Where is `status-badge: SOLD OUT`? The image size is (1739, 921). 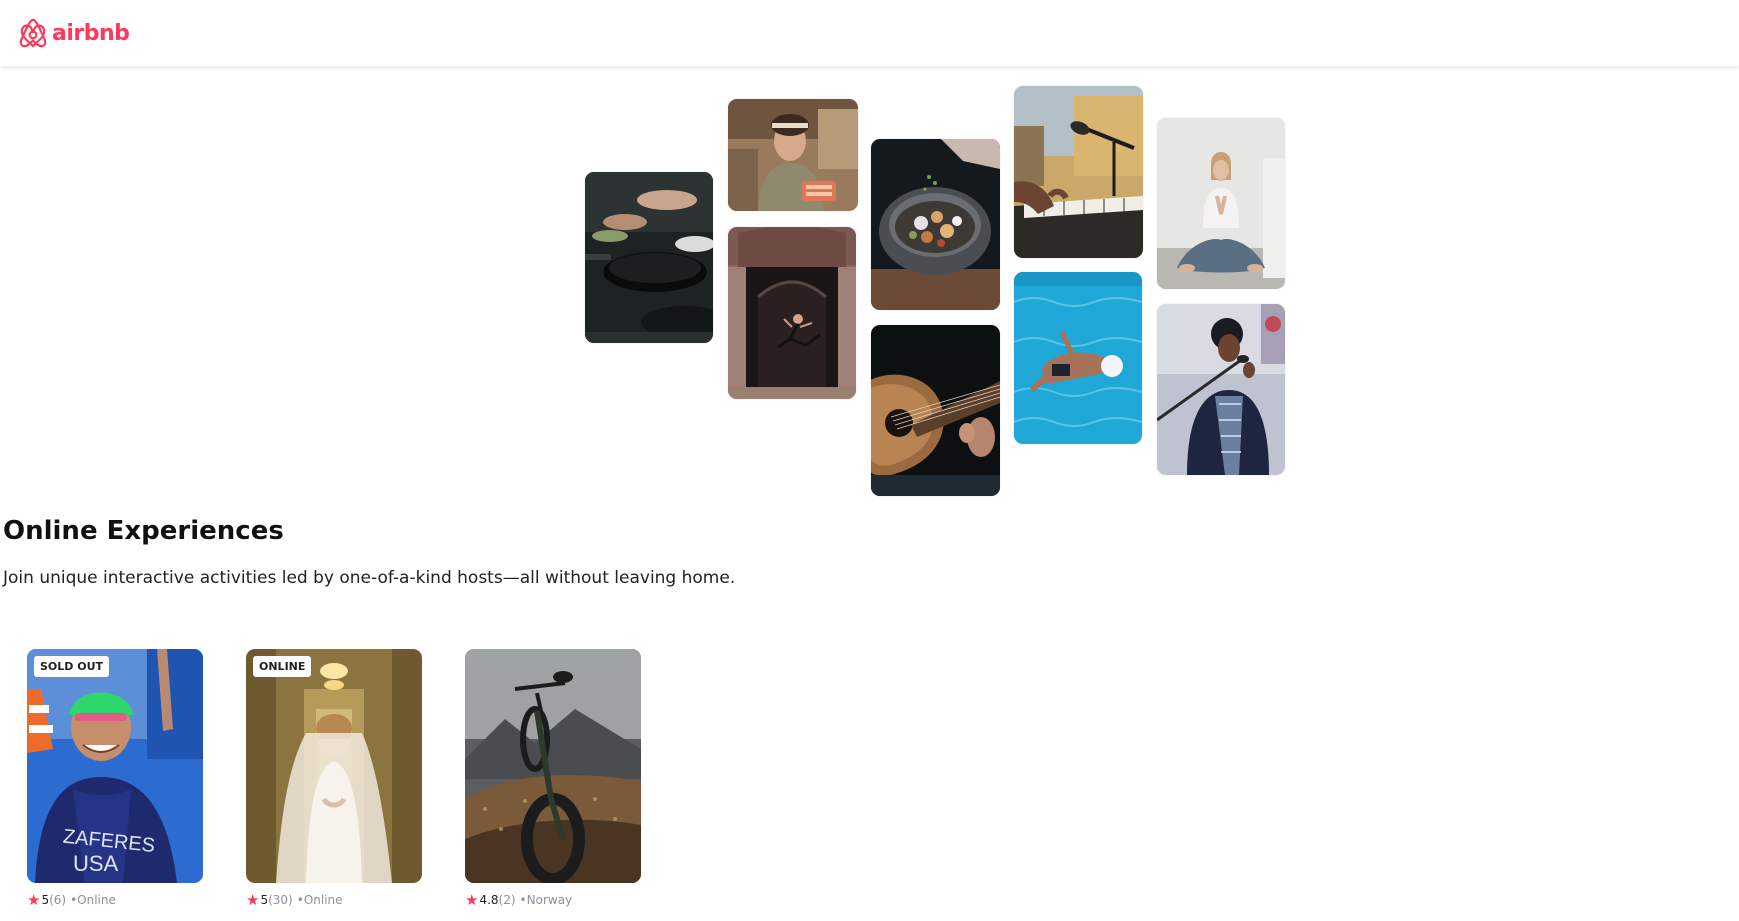
status-badge: SOLD OUT is located at coordinates (72, 666).